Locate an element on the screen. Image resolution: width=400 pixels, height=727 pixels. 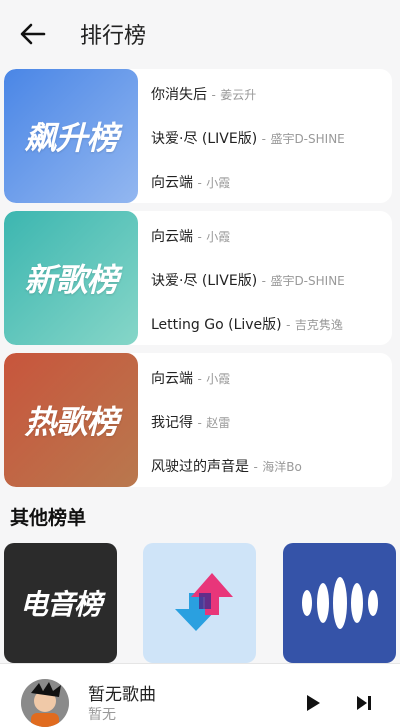
song-artist: 吉克隽逸 is located at coordinates (318, 325).